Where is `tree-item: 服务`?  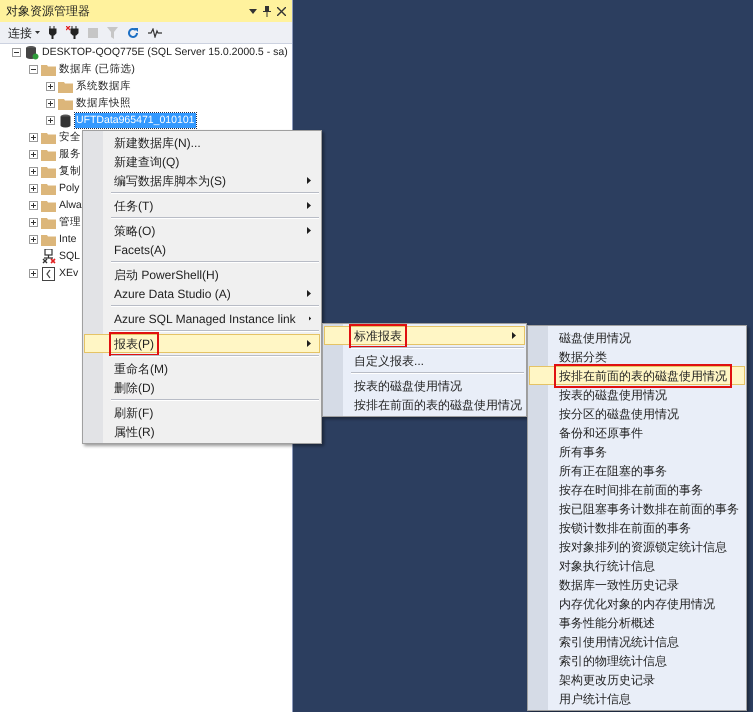
tree-item: 服务 is located at coordinates (70, 154).